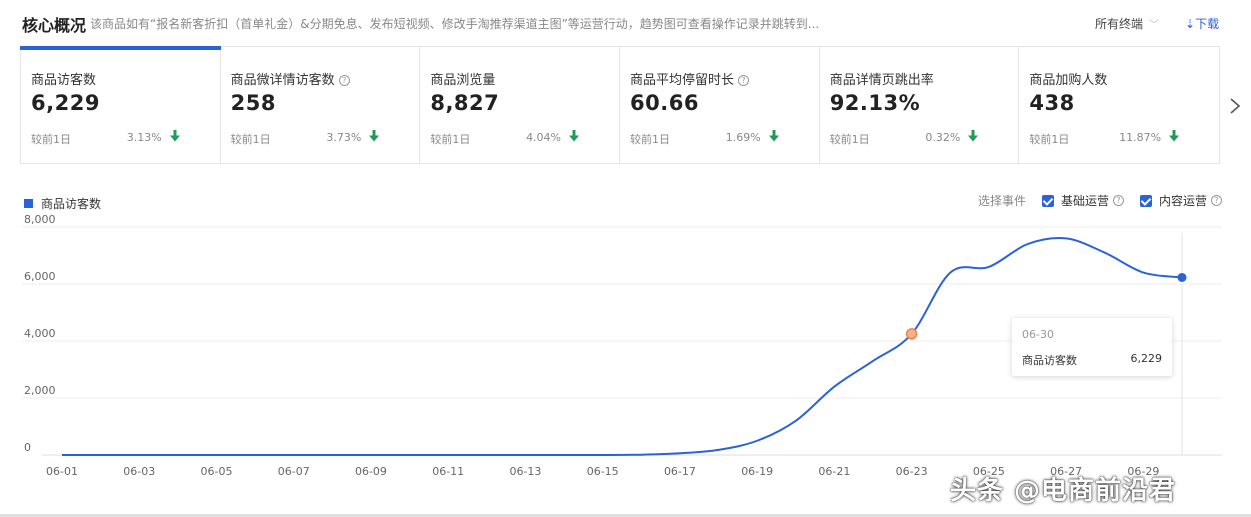 The width and height of the screenshot is (1251, 517). Describe the element at coordinates (1207, 24) in the screenshot. I see `download-label: 下载` at that location.